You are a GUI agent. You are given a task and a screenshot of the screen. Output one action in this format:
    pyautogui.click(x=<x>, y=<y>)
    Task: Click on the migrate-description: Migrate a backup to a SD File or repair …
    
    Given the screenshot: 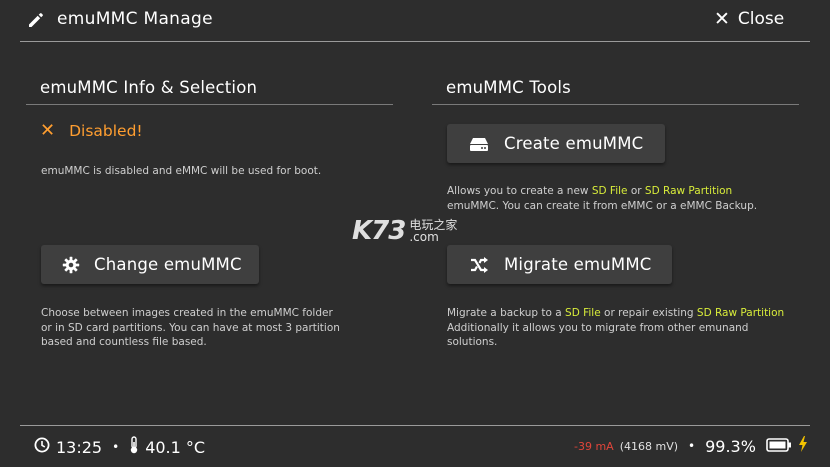 What is the action you would take?
    pyautogui.click(x=615, y=328)
    